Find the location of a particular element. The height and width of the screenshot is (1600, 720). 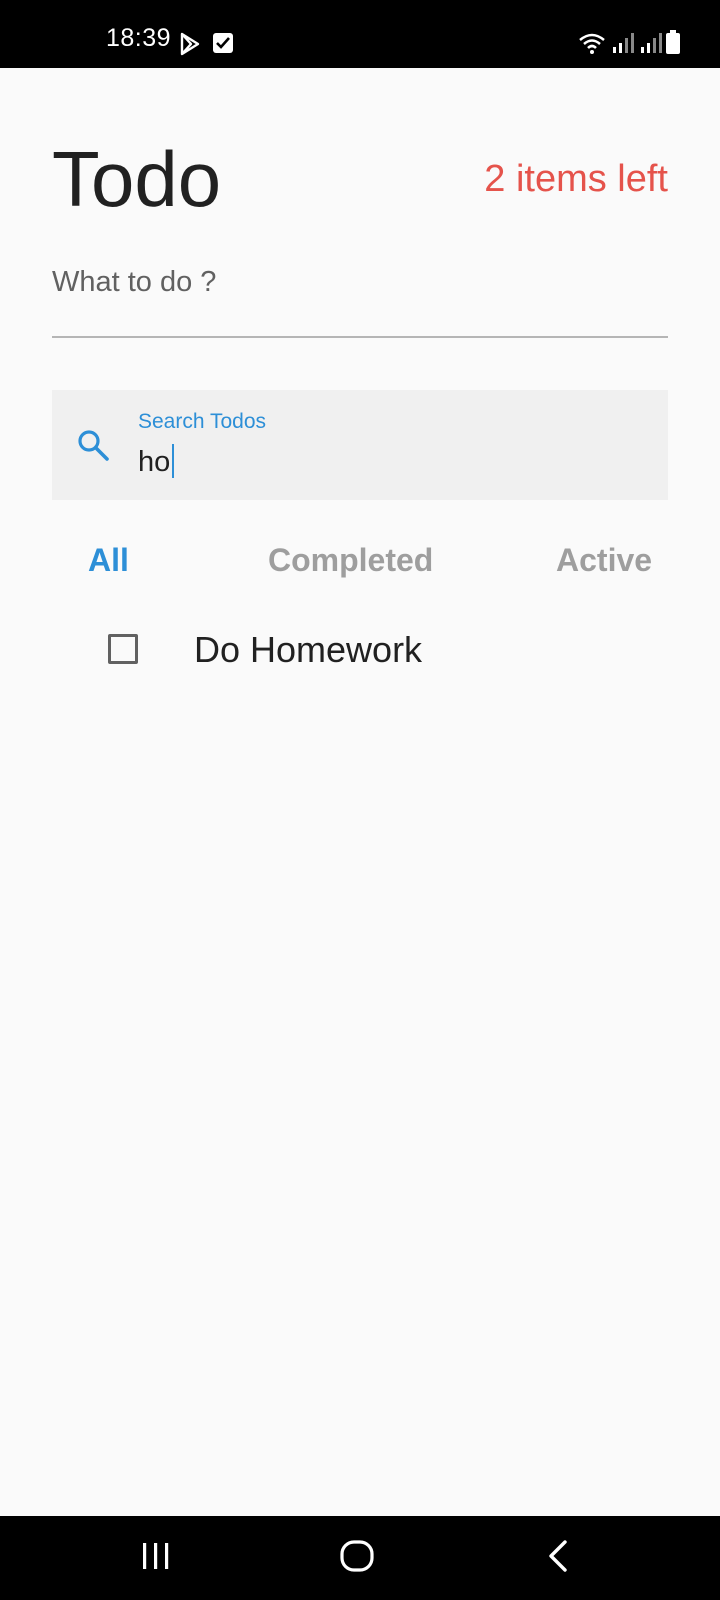

status-bar: 18:39 is located at coordinates (360, 34).